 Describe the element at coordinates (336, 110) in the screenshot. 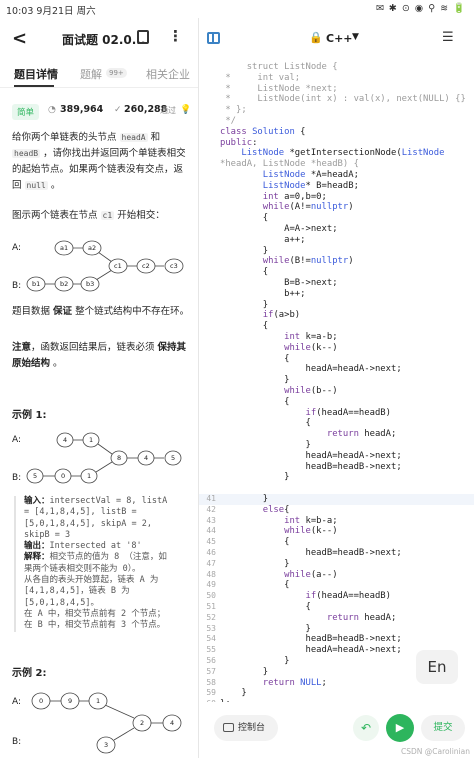

I see `code-line: * };` at that location.